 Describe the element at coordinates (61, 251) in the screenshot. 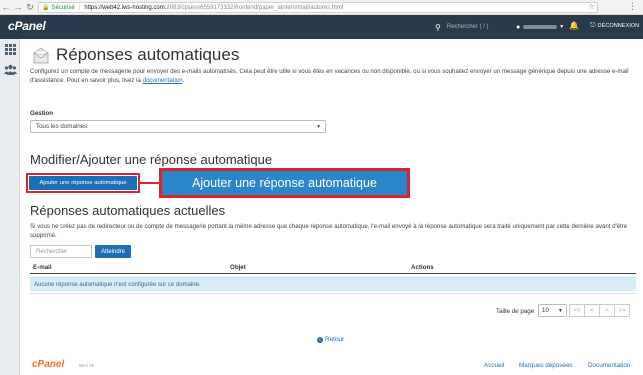

I see `autoresponder-search-input: Rechercher` at that location.